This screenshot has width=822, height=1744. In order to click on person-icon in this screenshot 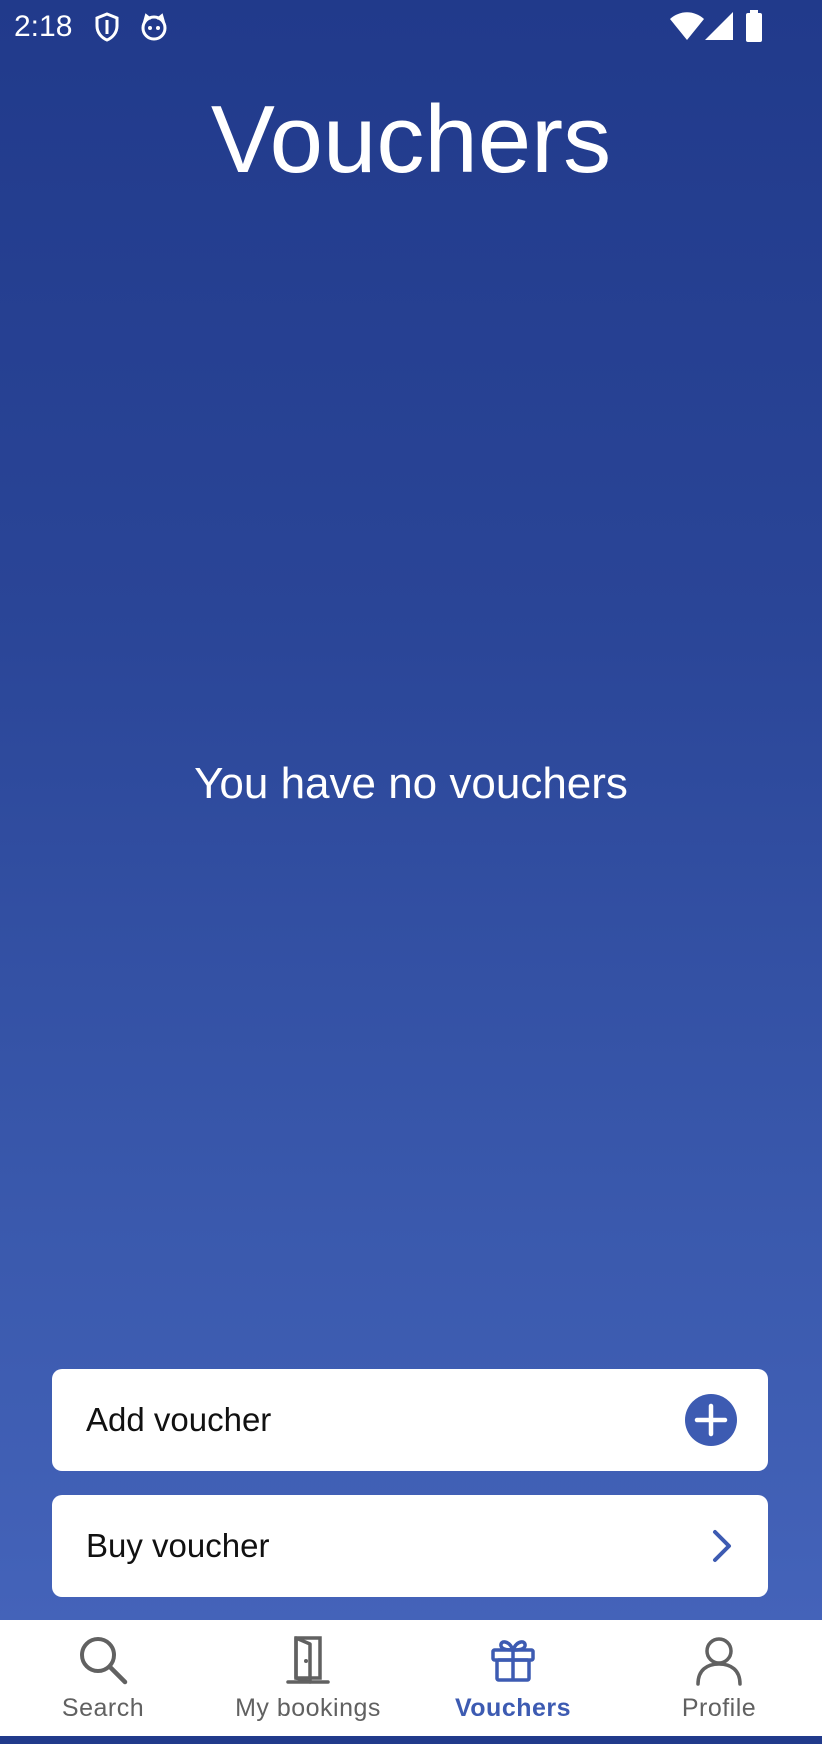, I will do `click(719, 1661)`.